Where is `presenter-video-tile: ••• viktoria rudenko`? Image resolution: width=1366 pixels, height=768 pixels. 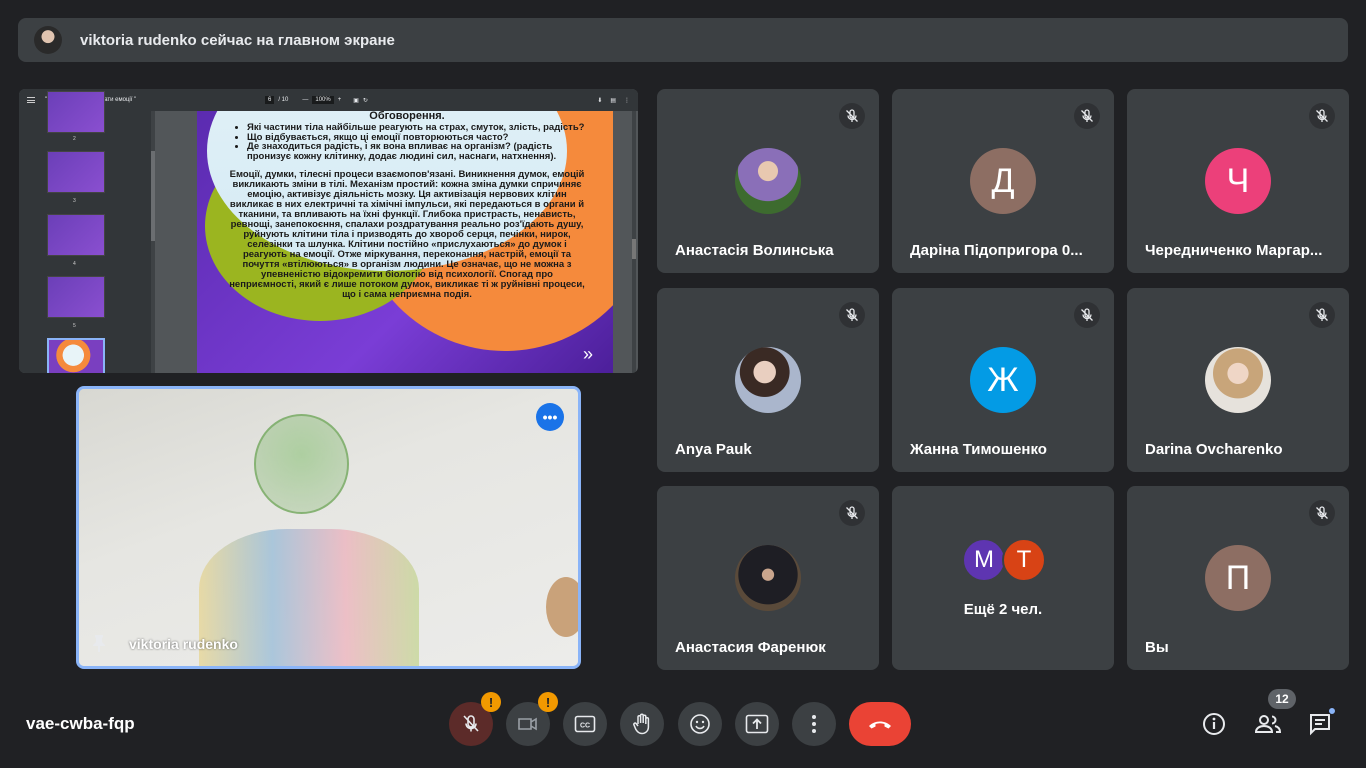
presenter-video-tile: ••• viktoria rudenko is located at coordinates (328, 527).